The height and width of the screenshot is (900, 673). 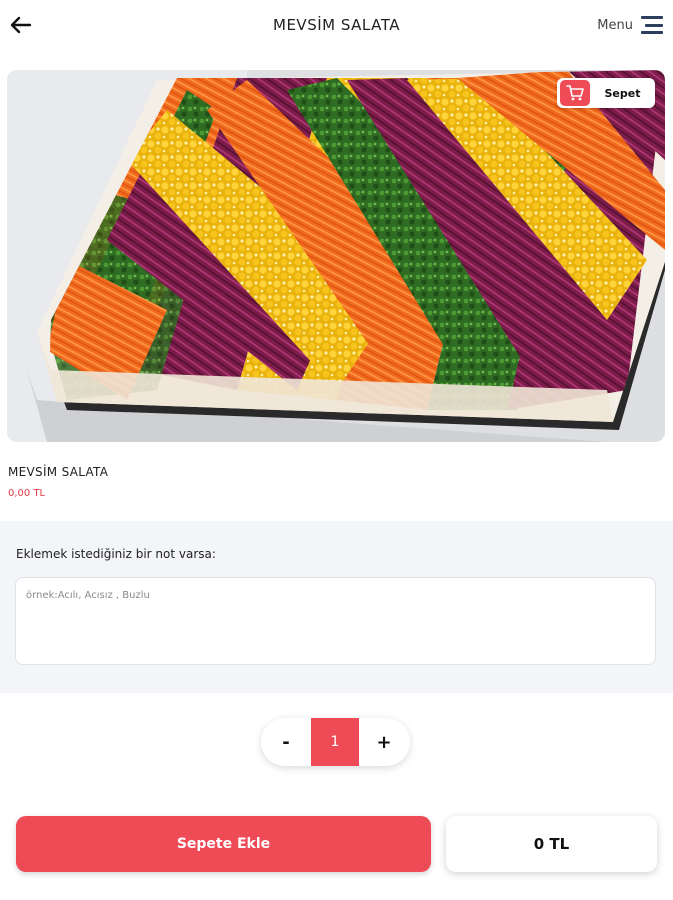 I want to click on total-price: 0 TL, so click(x=551, y=844).